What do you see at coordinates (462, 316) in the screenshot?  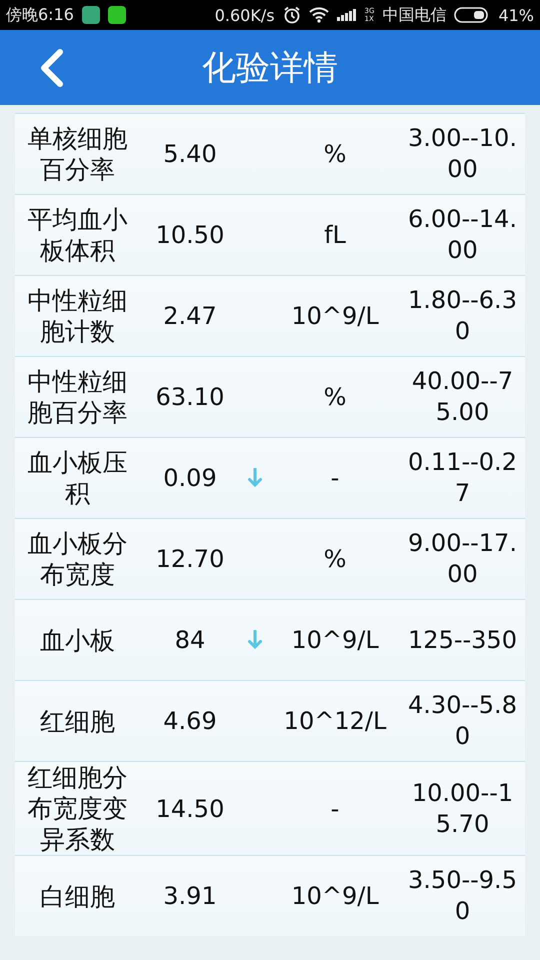 I see `reference-range: 1.80--6.30` at bounding box center [462, 316].